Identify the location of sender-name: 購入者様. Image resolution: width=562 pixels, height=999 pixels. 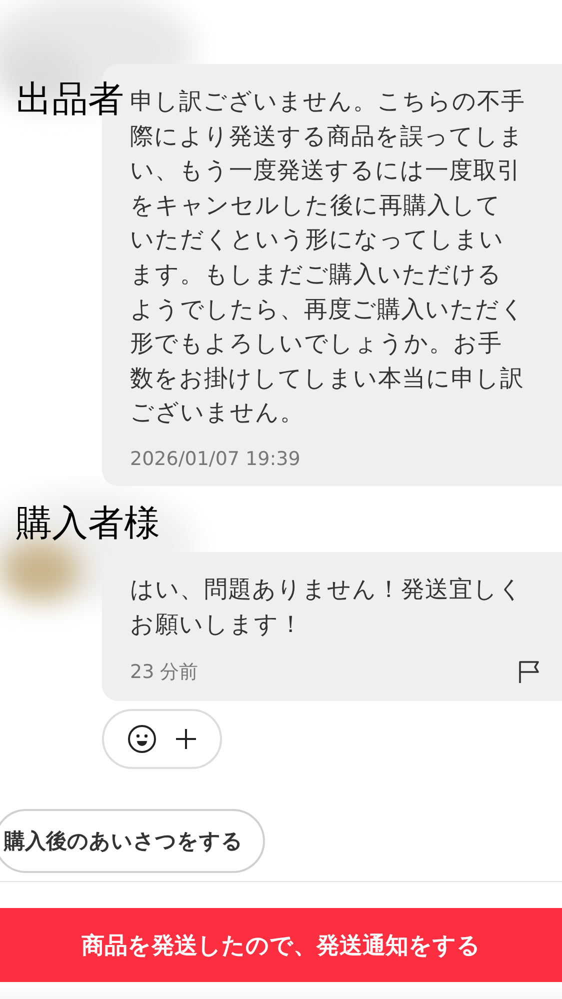
(88, 524).